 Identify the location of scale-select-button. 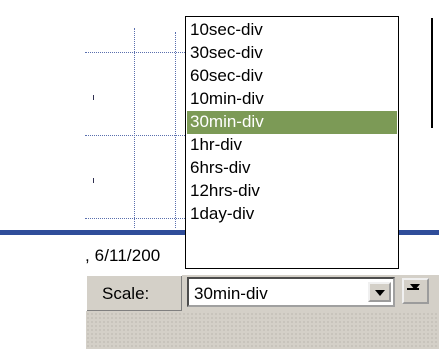
(379, 292).